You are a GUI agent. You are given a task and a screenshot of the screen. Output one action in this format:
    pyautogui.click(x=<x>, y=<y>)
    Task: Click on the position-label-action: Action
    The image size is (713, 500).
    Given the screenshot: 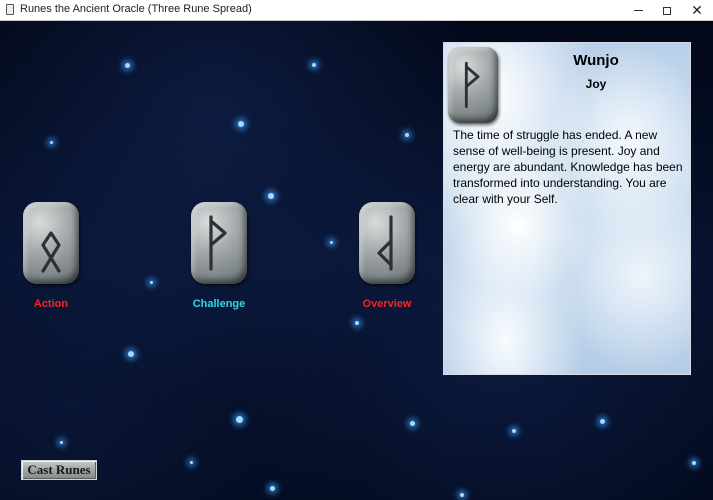 What is the action you would take?
    pyautogui.click(x=51, y=304)
    